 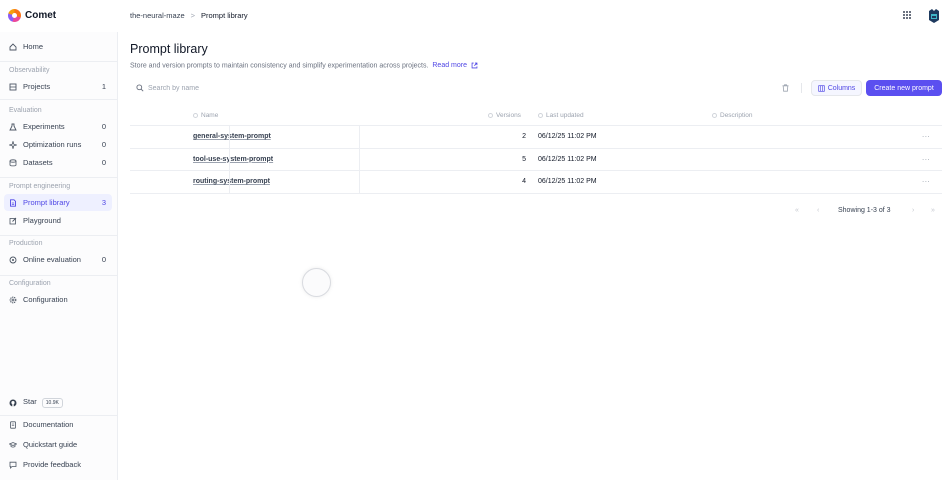 What do you see at coordinates (841, 88) in the screenshot?
I see `columns-label: Columns` at bounding box center [841, 88].